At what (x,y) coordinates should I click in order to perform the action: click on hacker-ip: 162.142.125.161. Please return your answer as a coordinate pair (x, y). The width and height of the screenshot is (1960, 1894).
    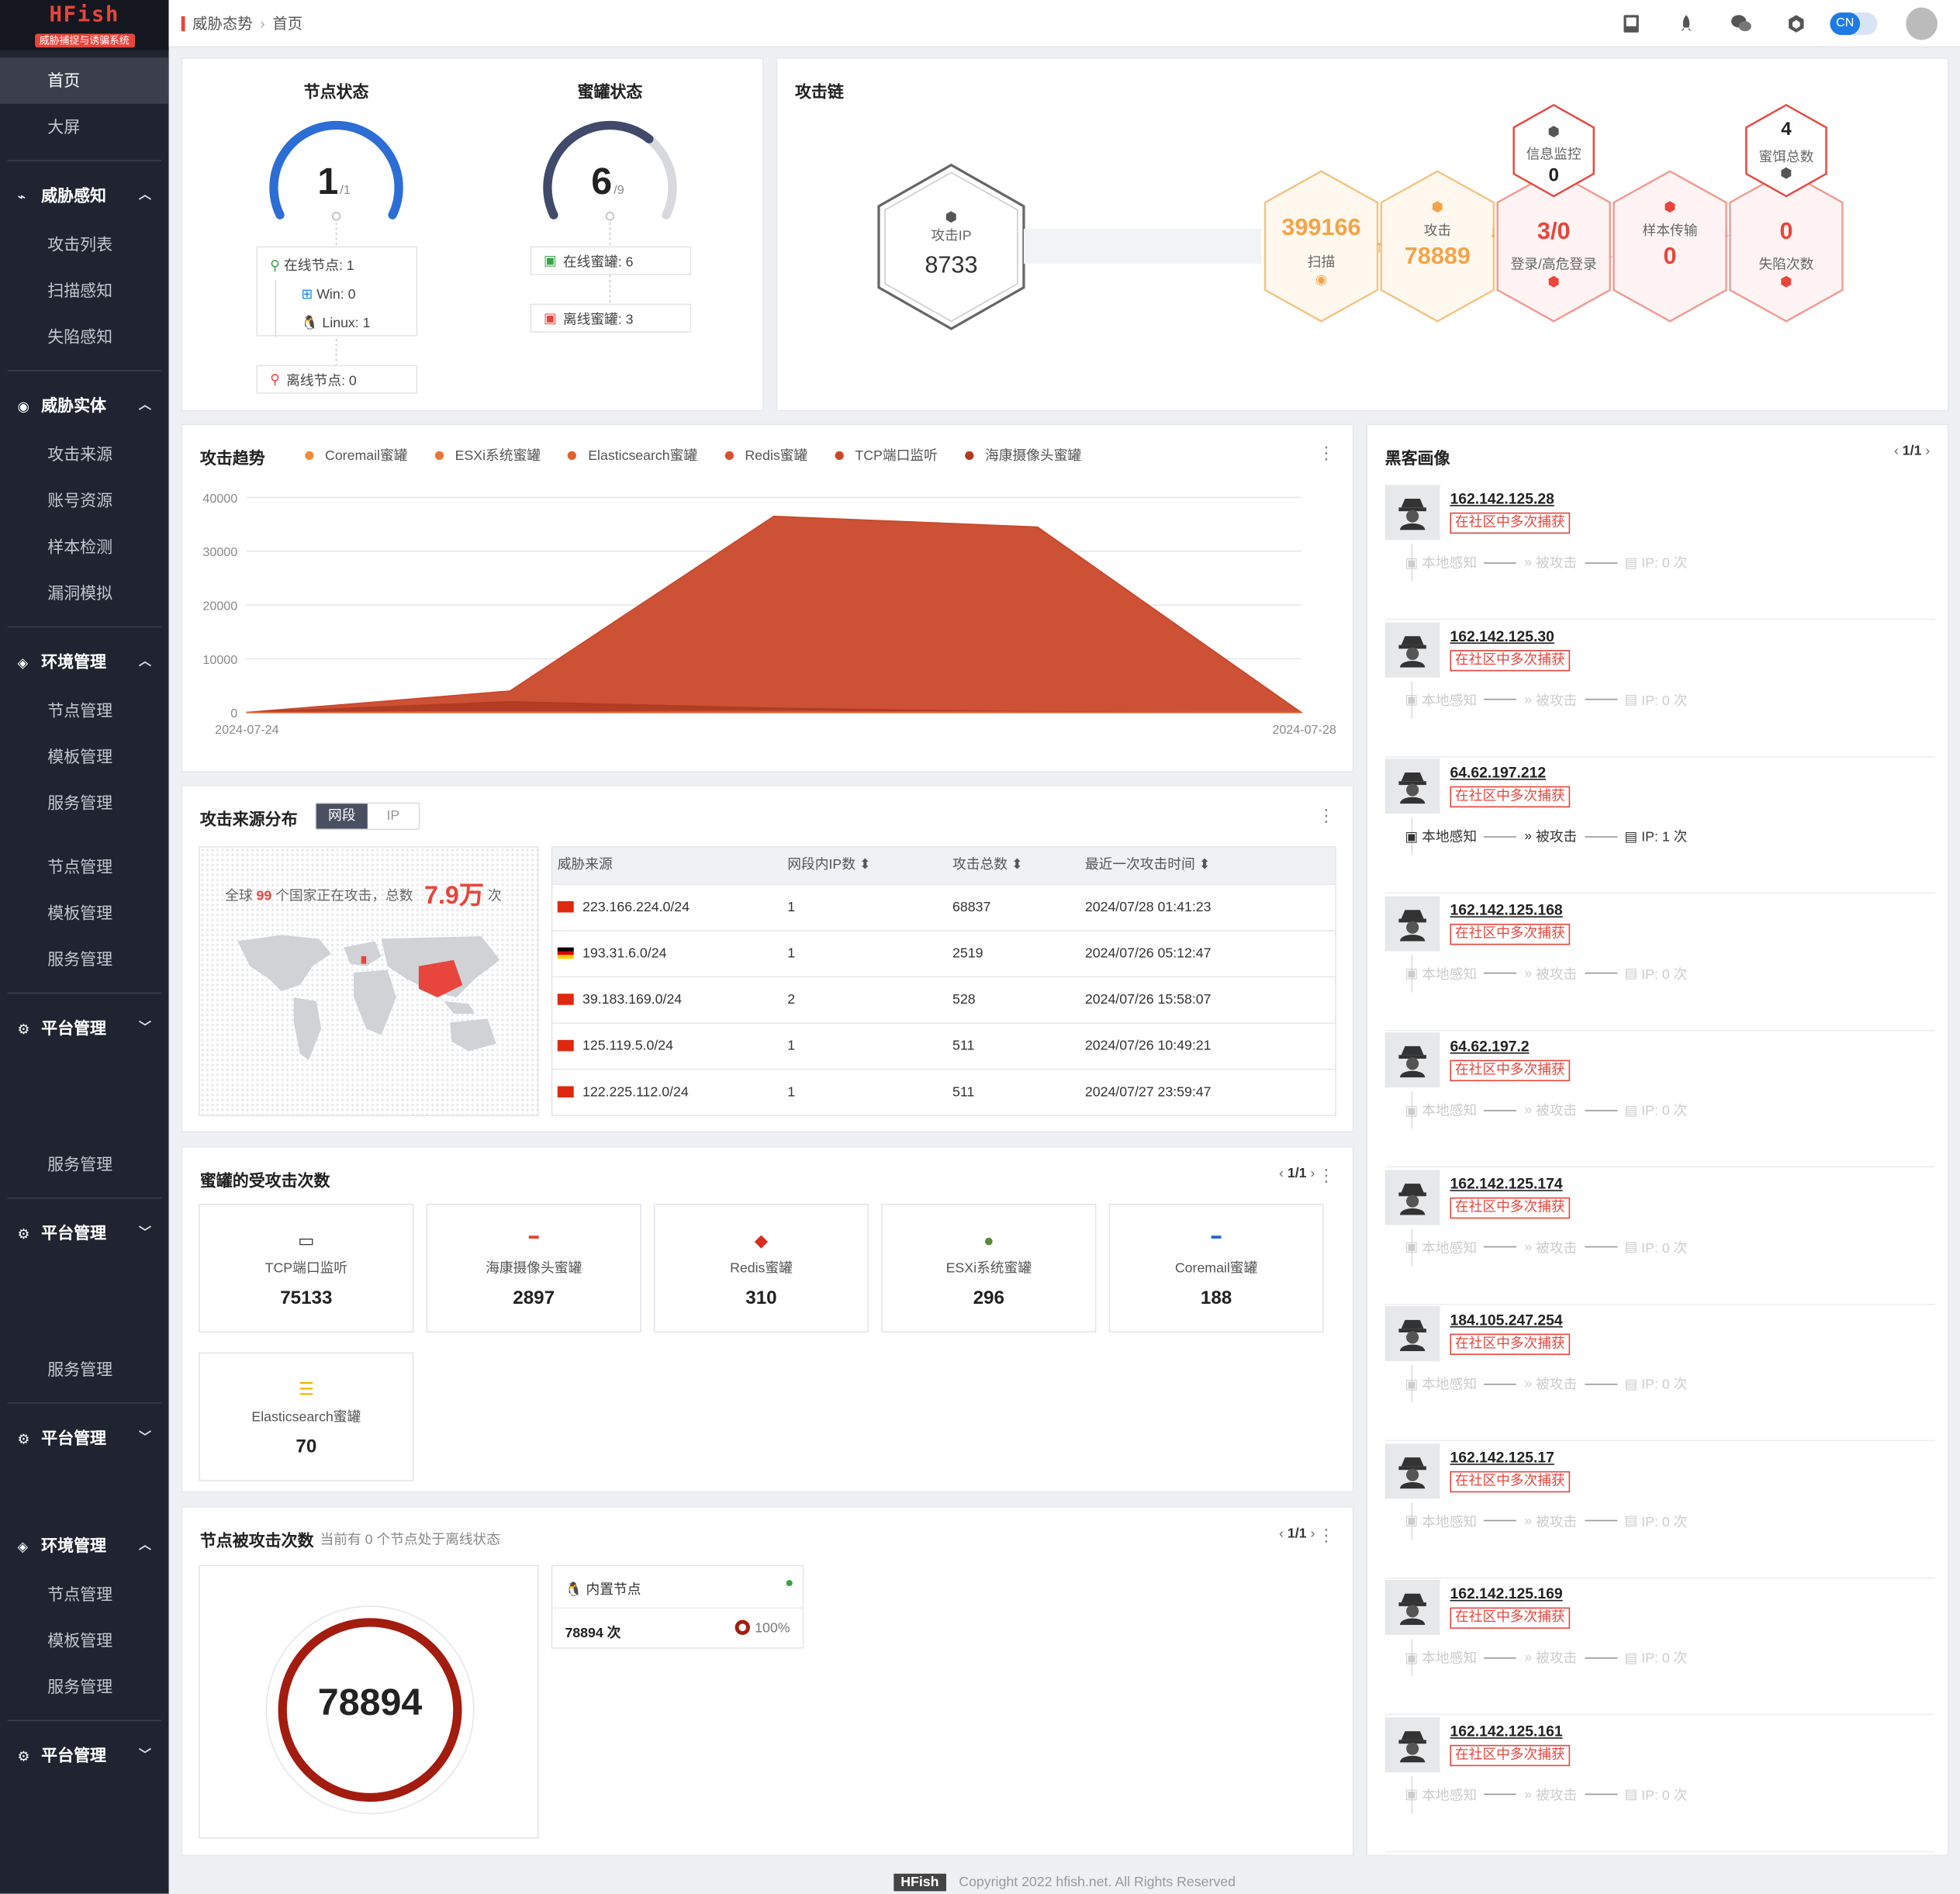
    Looking at the image, I should click on (1506, 1731).